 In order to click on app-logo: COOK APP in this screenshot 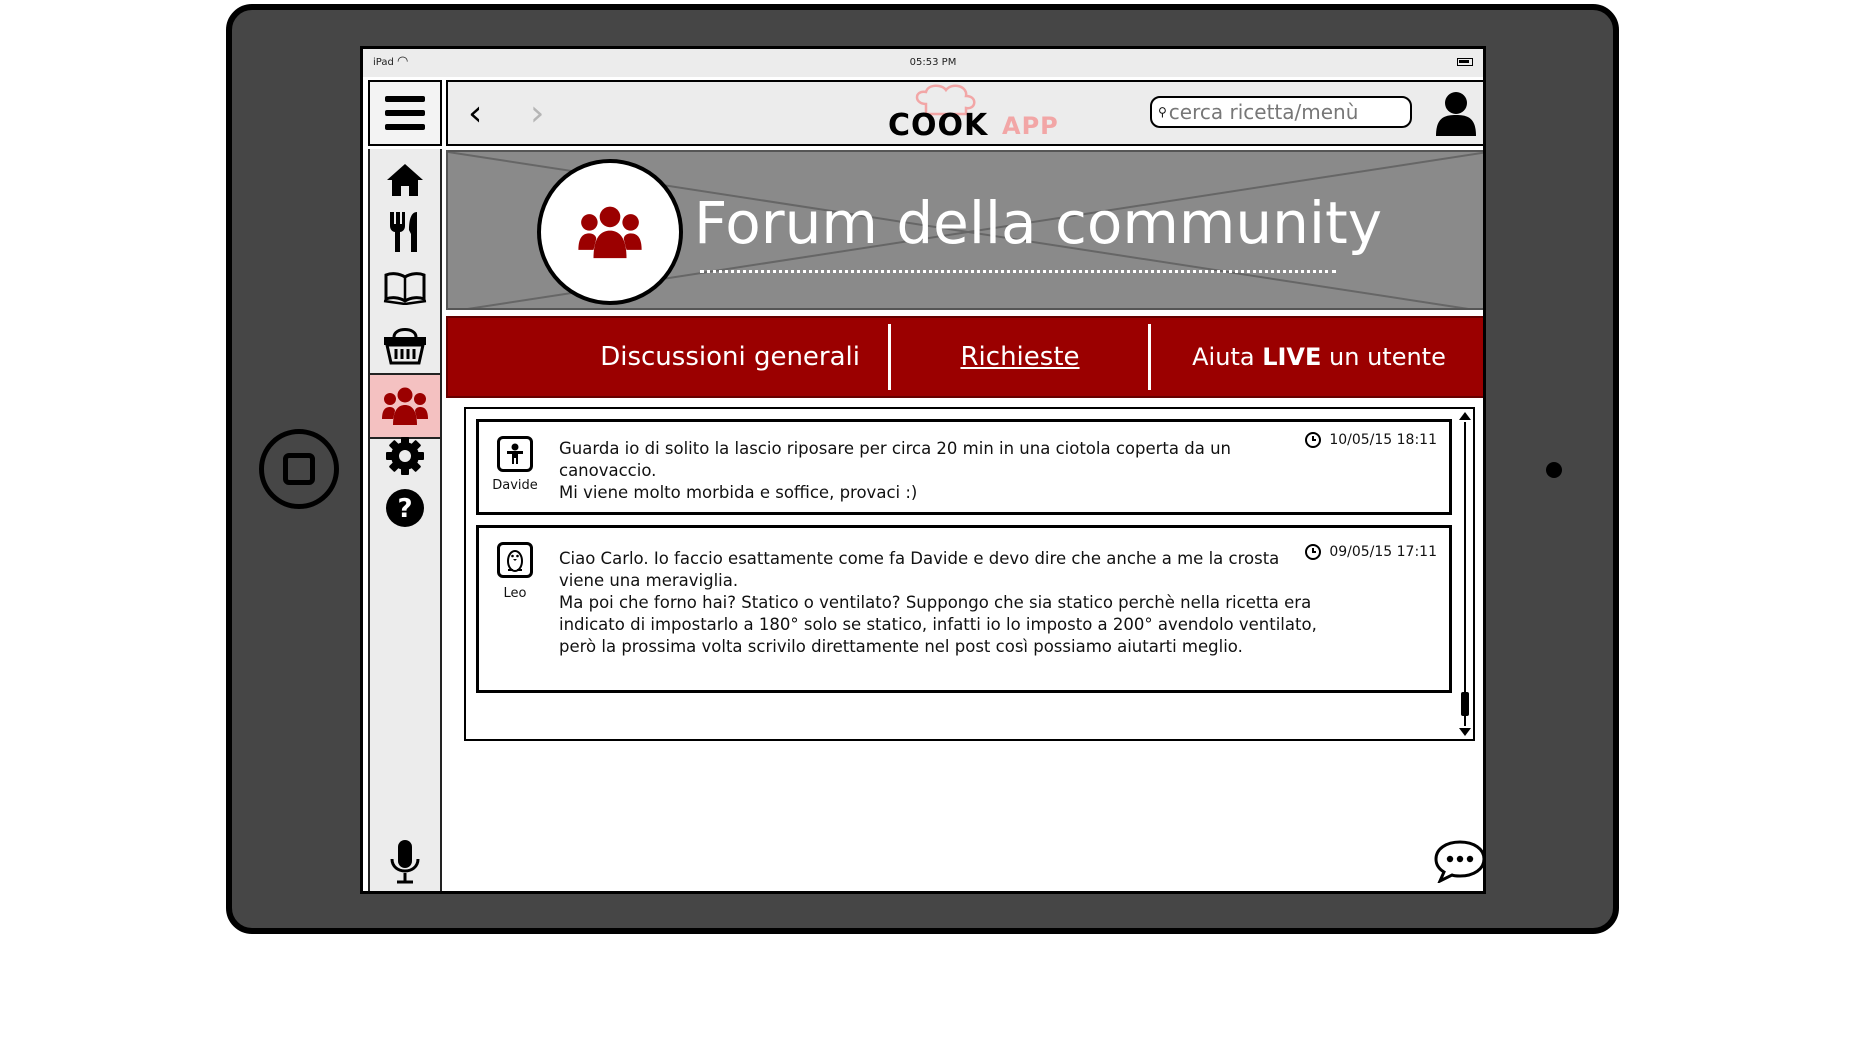, I will do `click(973, 114)`.